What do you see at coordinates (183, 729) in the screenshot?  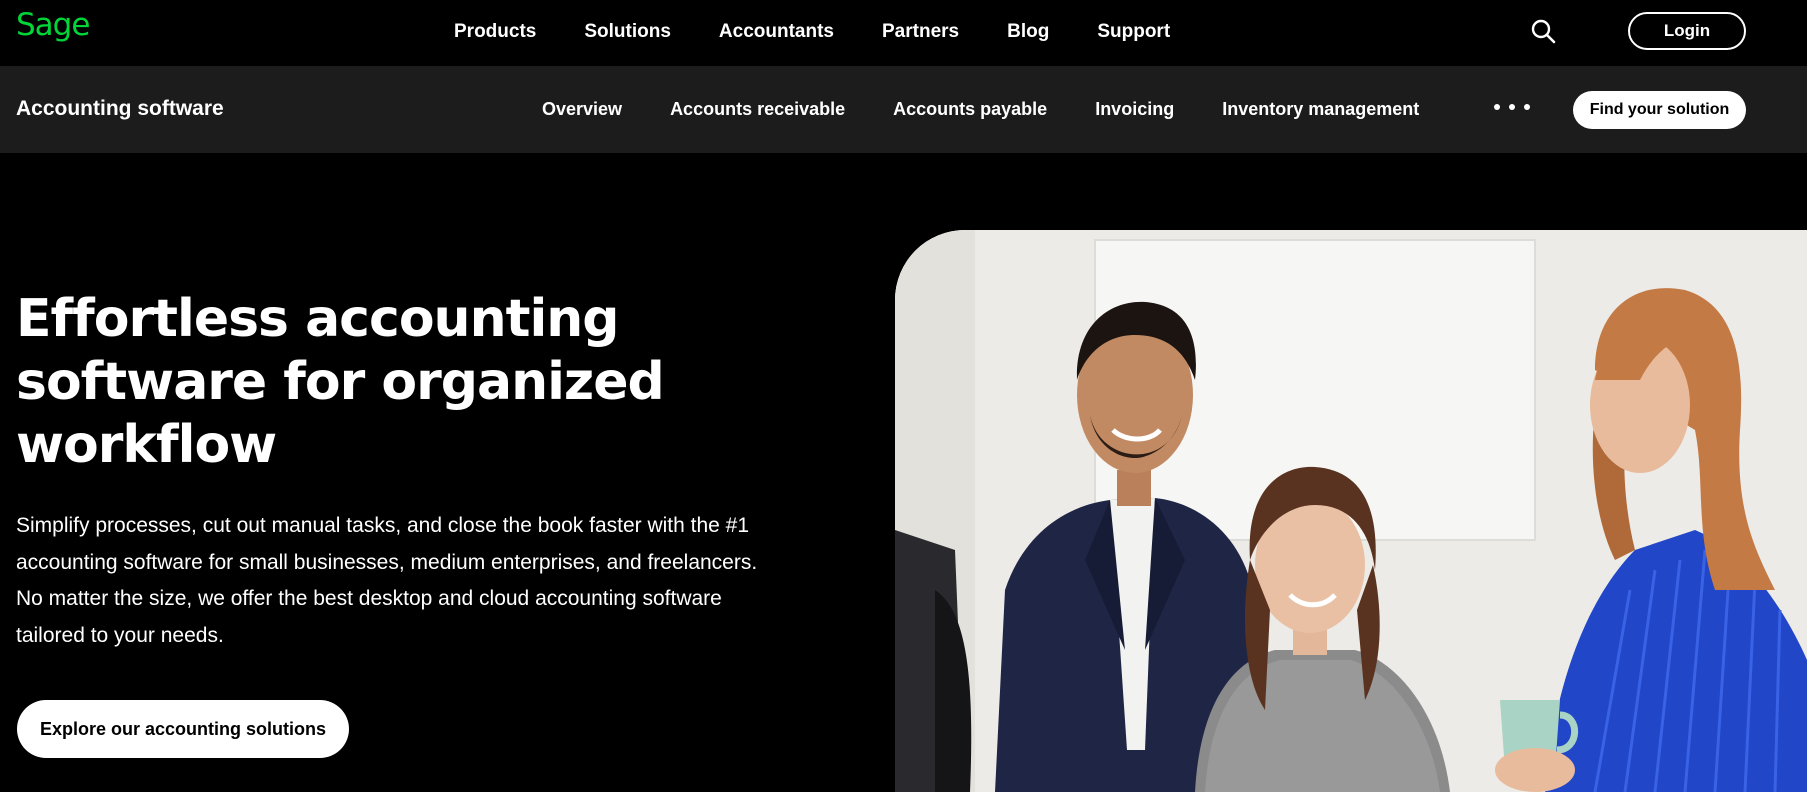 I see `explore-solutions-button: Explore our accounting solutions` at bounding box center [183, 729].